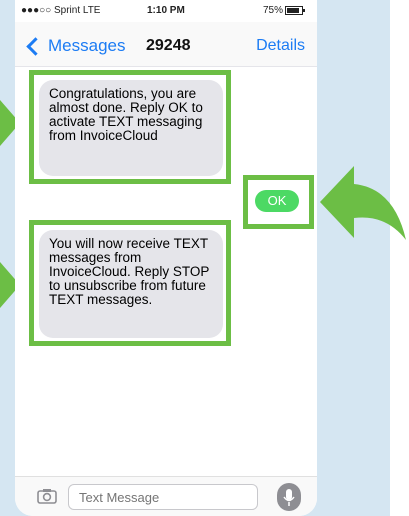 The image size is (409, 516). Describe the element at coordinates (273, 10) in the screenshot. I see `battery-percent: 75%` at that location.